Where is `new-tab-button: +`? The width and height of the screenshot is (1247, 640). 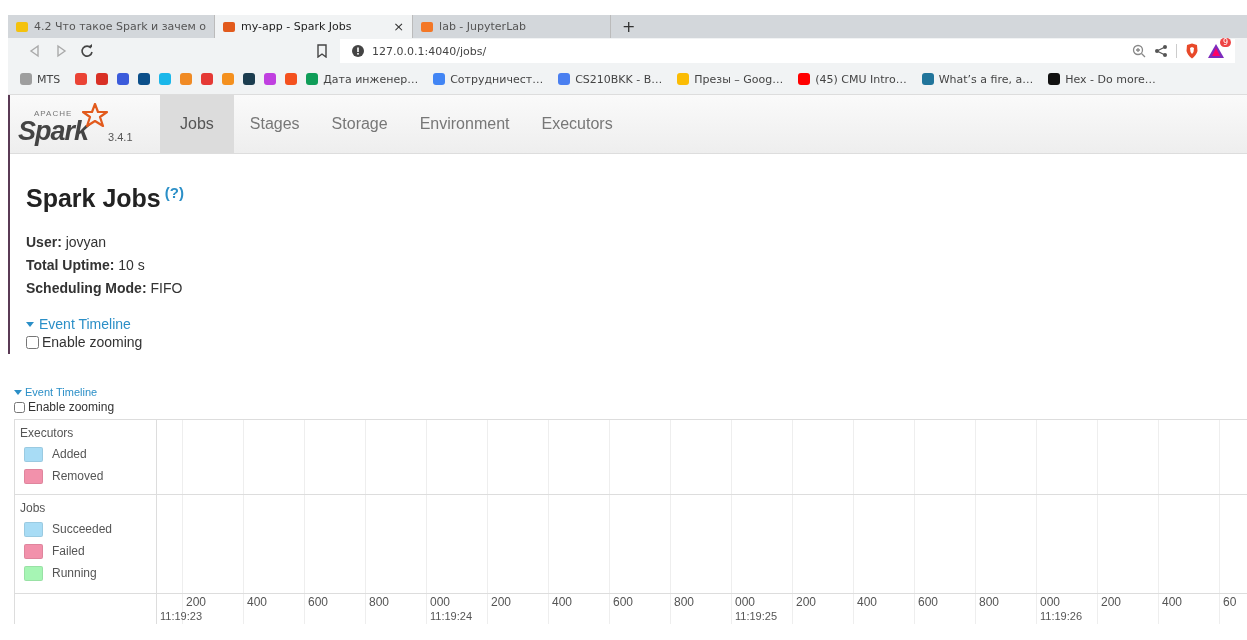
new-tab-button: + is located at coordinates (629, 26).